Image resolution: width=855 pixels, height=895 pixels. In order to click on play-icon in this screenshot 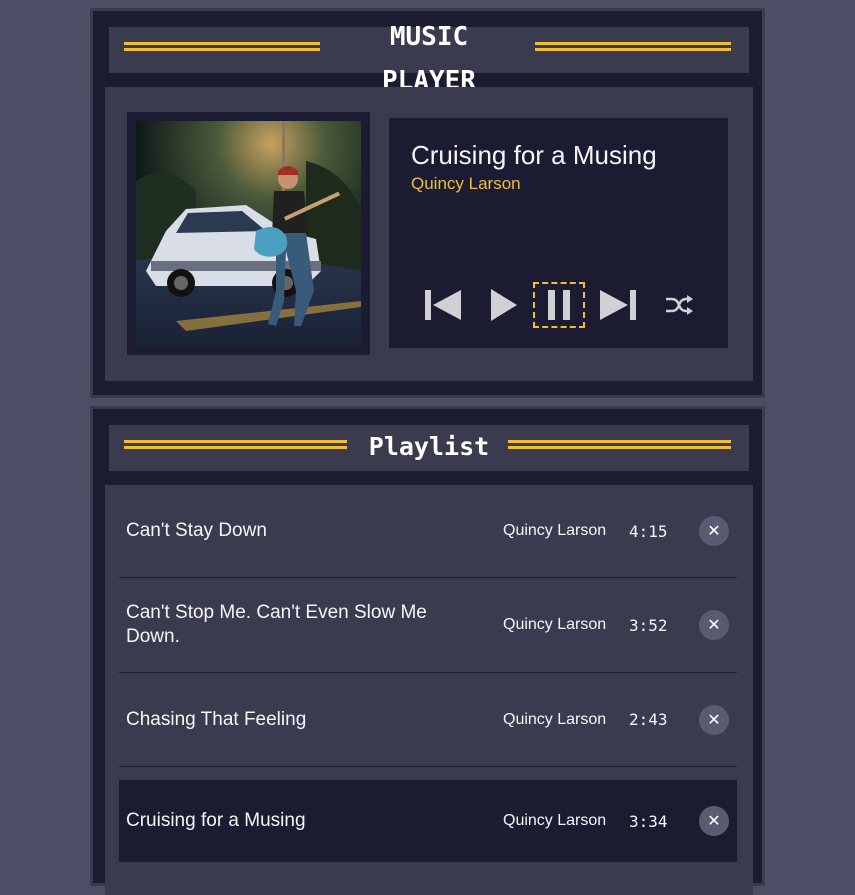, I will do `click(504, 305)`.